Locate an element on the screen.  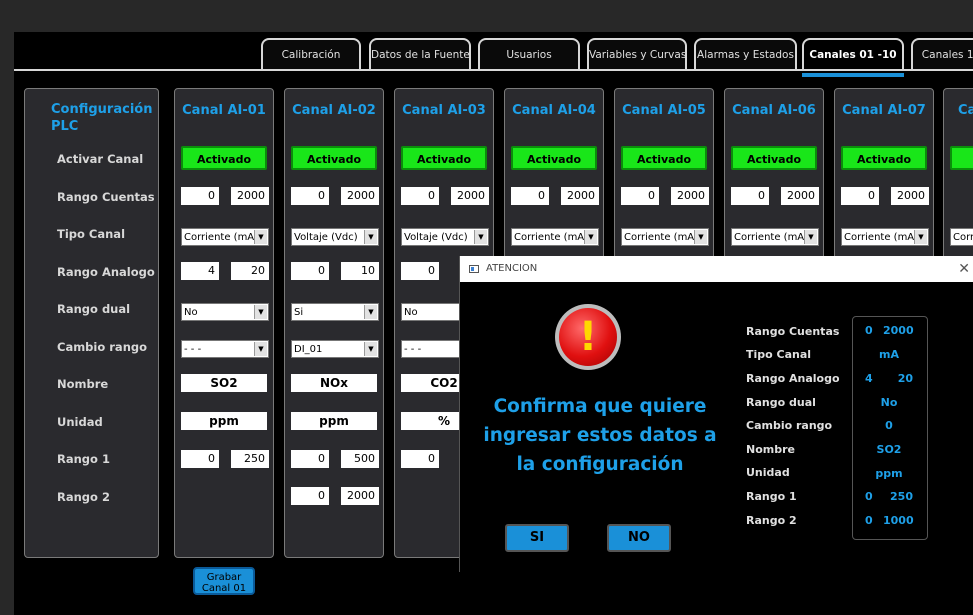
tab-canales-01-10: Canales 01 -10 is located at coordinates (853, 54).